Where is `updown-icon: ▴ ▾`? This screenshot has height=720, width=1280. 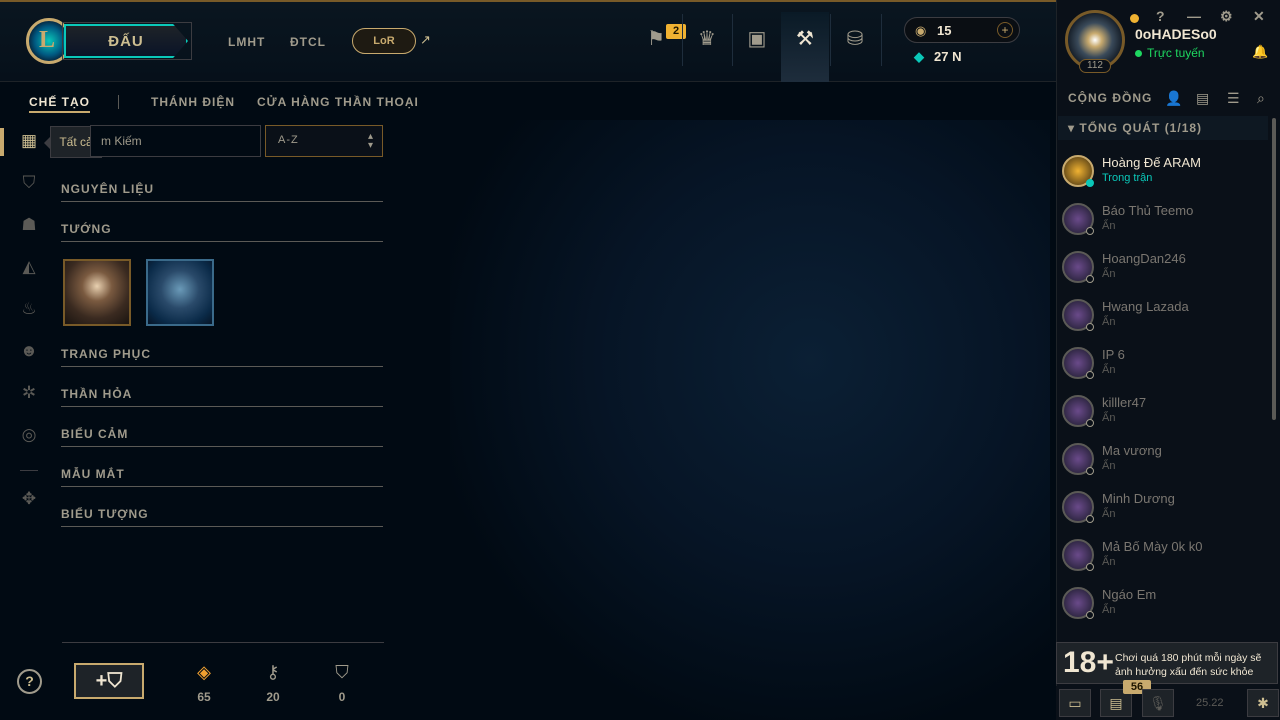
updown-icon: ▴ ▾ is located at coordinates (370, 141).